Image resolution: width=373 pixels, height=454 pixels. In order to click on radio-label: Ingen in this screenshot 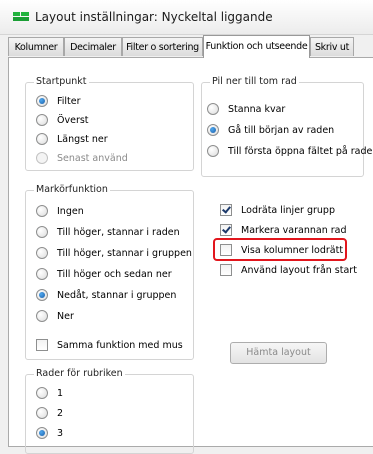, I will do `click(70, 211)`.